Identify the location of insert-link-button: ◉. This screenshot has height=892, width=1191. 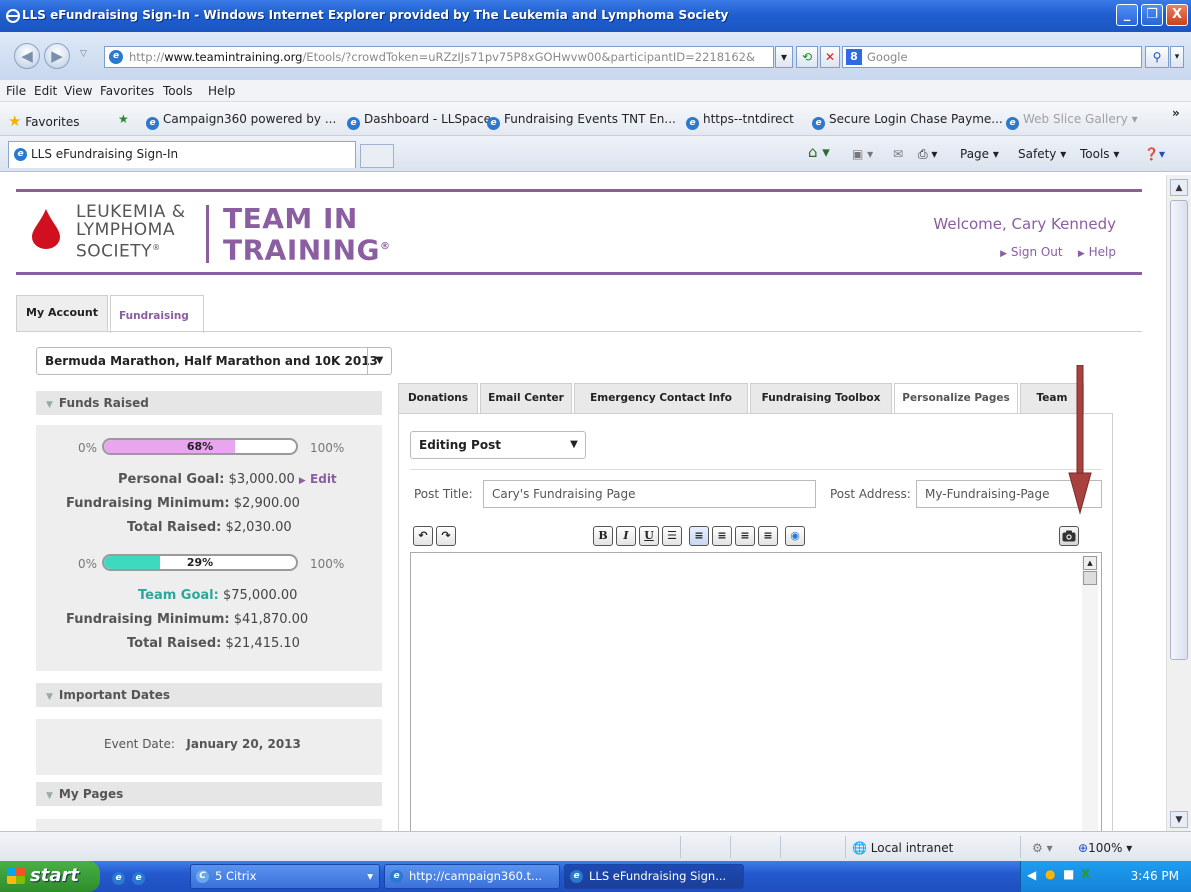
(795, 536).